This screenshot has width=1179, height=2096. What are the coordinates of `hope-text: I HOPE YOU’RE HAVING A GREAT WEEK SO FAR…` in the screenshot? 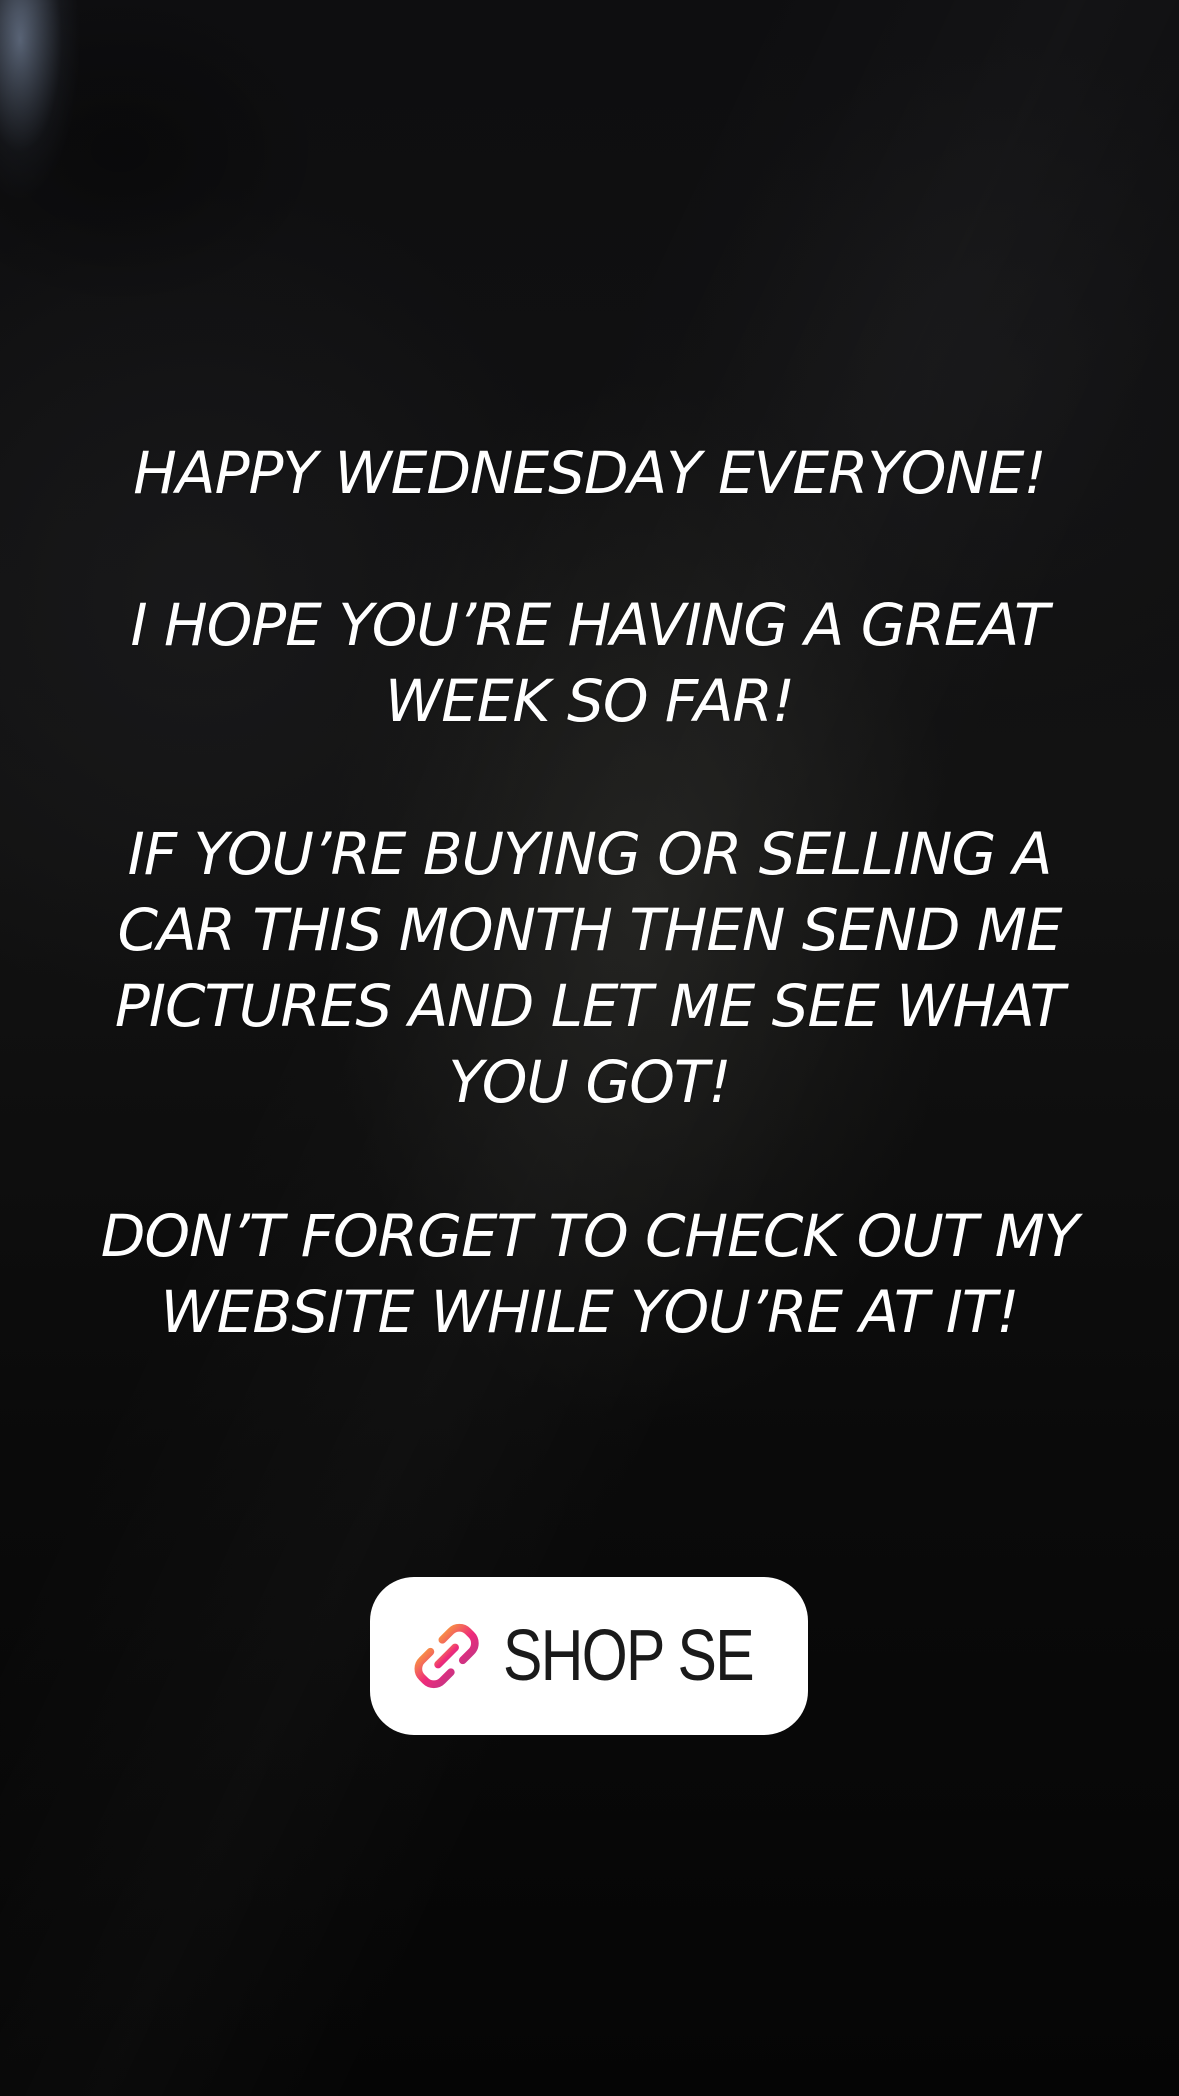 It's located at (589, 663).